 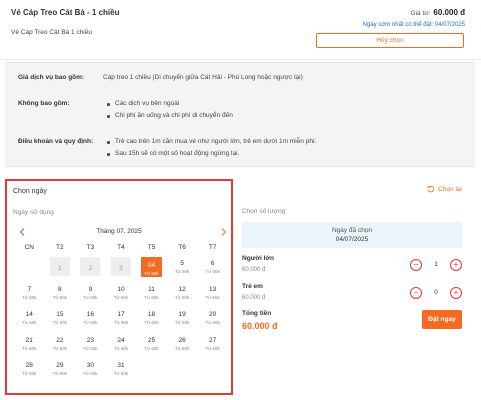 I want to click on adult-minus-button: −, so click(x=416, y=265).